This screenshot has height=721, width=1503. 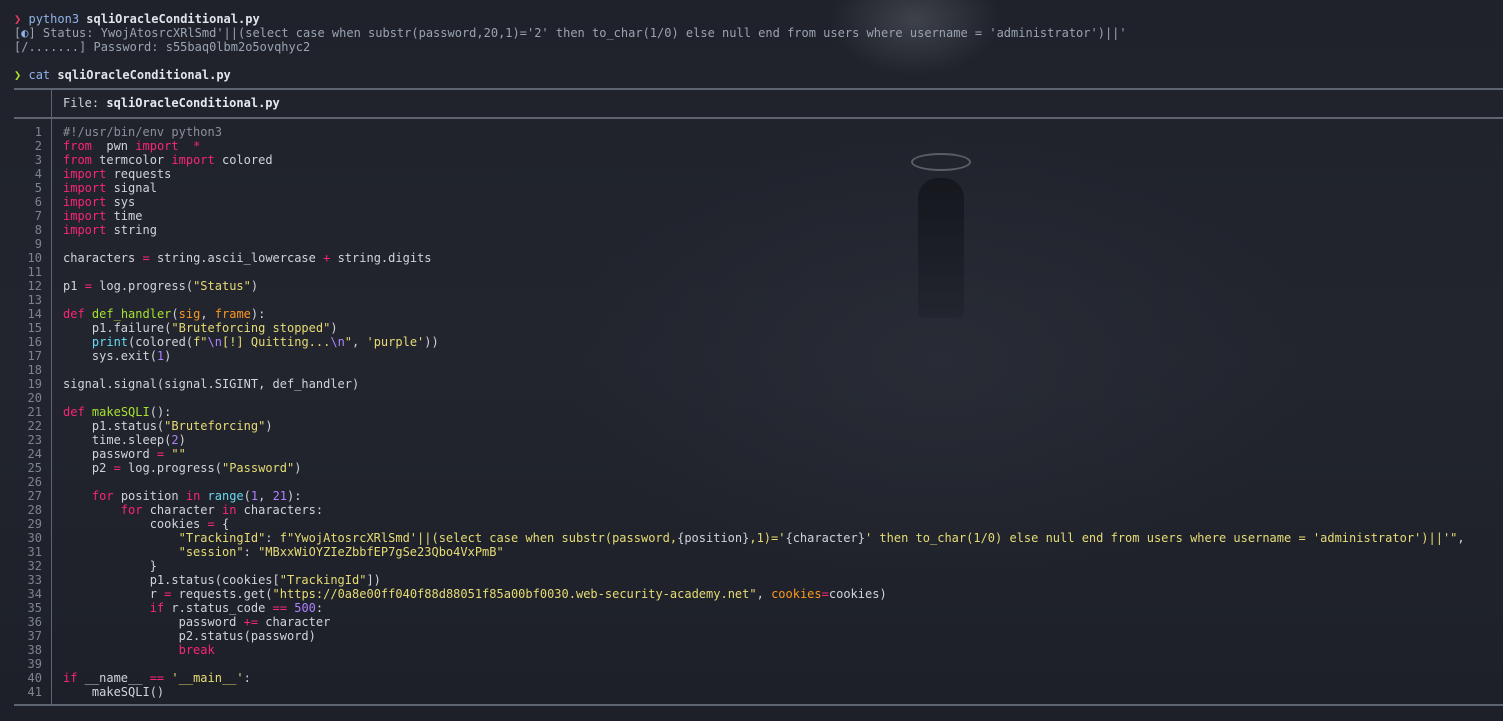 What do you see at coordinates (39, 75) in the screenshot?
I see `cat-command: cat` at bounding box center [39, 75].